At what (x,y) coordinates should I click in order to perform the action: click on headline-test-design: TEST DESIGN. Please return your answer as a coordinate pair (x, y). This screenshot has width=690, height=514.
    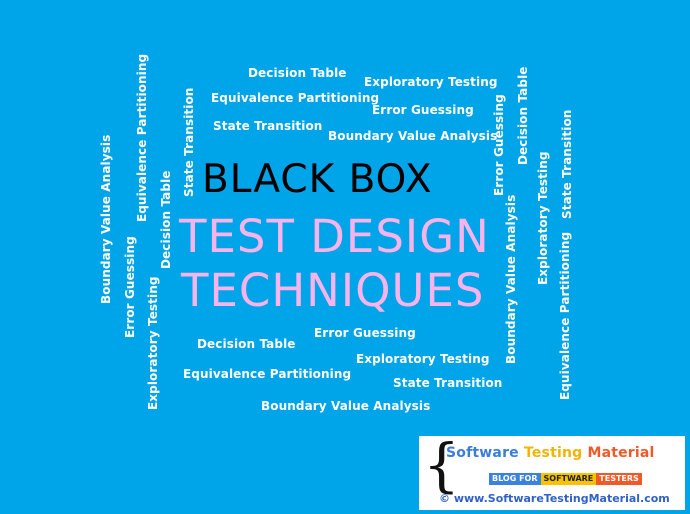
    Looking at the image, I should click on (334, 236).